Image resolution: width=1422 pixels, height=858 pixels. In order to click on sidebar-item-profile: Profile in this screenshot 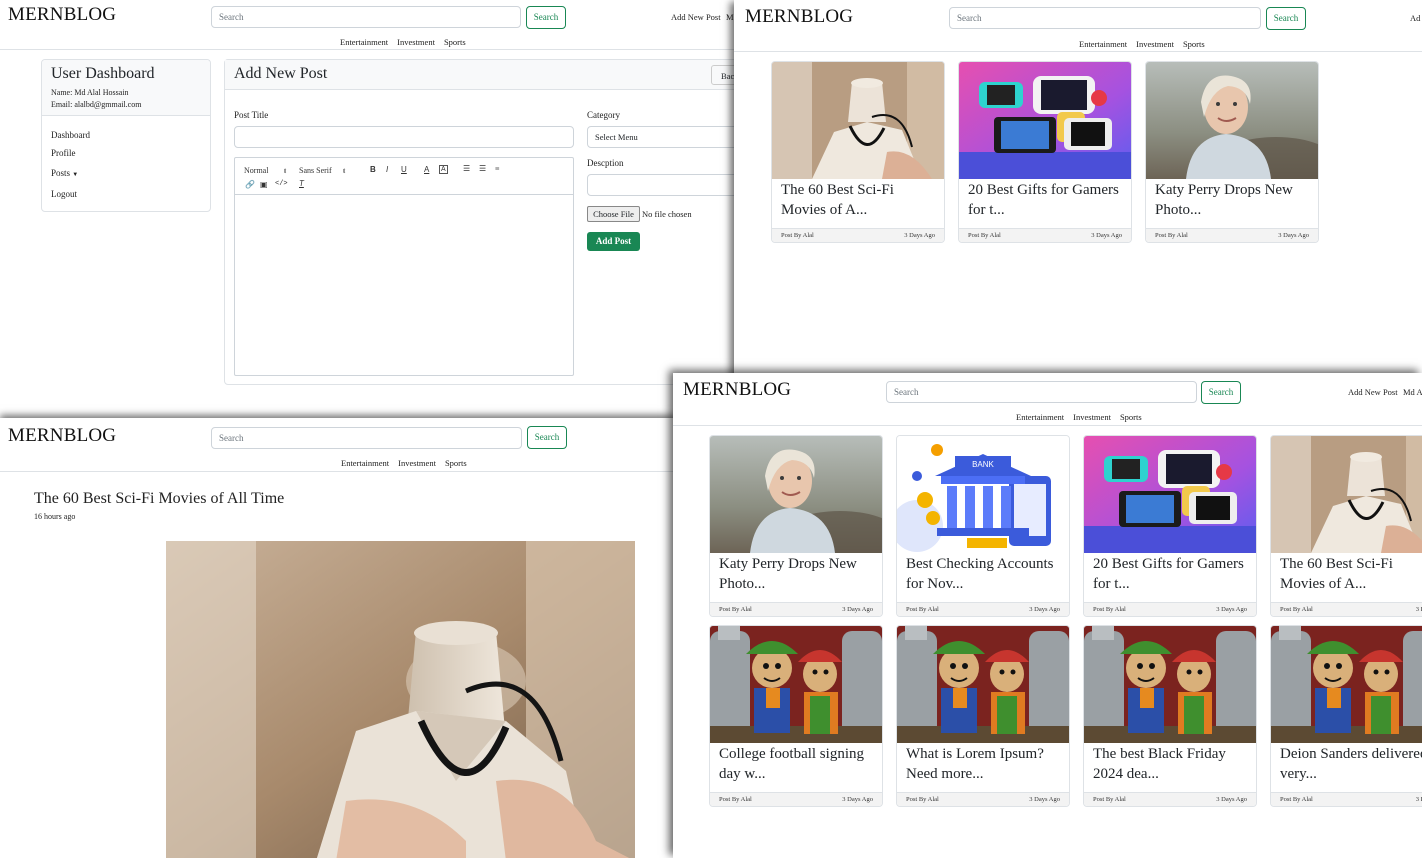, I will do `click(63, 153)`.